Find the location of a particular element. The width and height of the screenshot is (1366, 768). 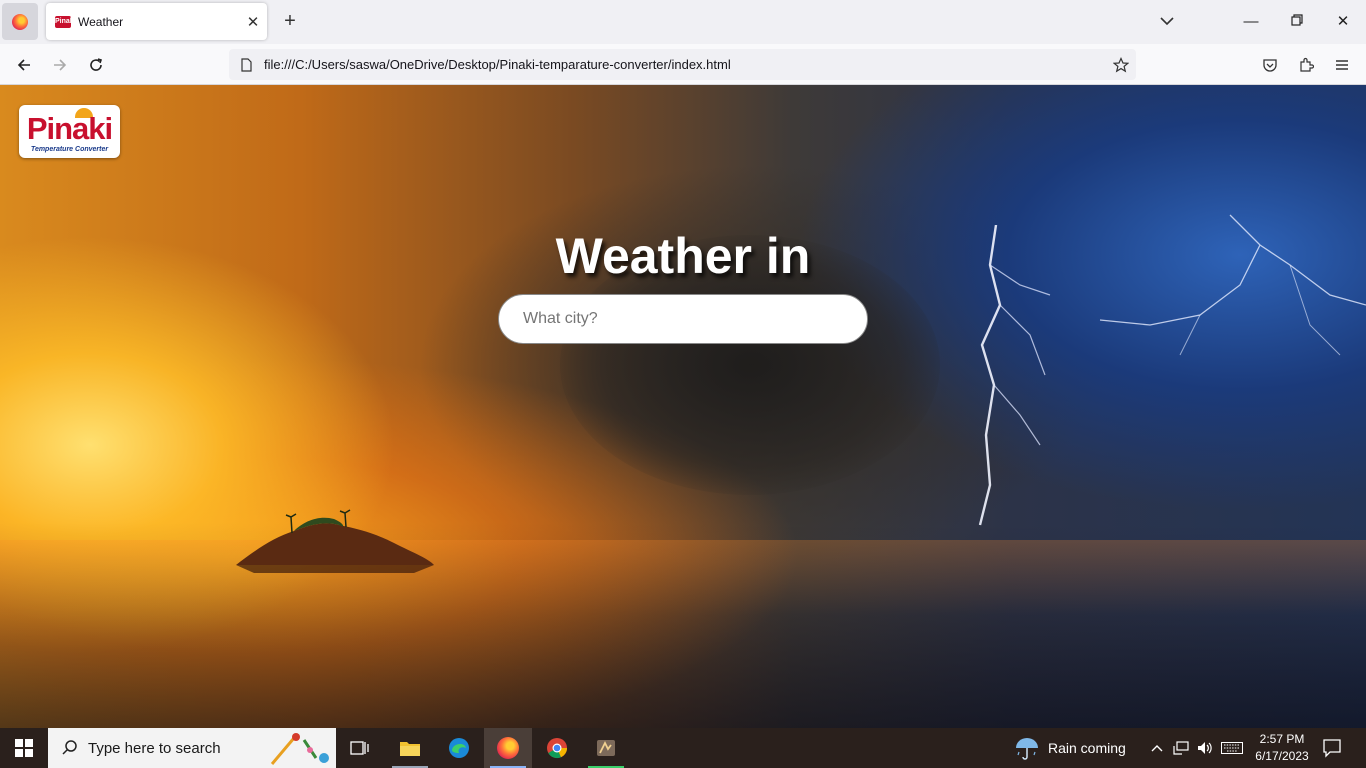

keyboard-icon is located at coordinates (1232, 748).